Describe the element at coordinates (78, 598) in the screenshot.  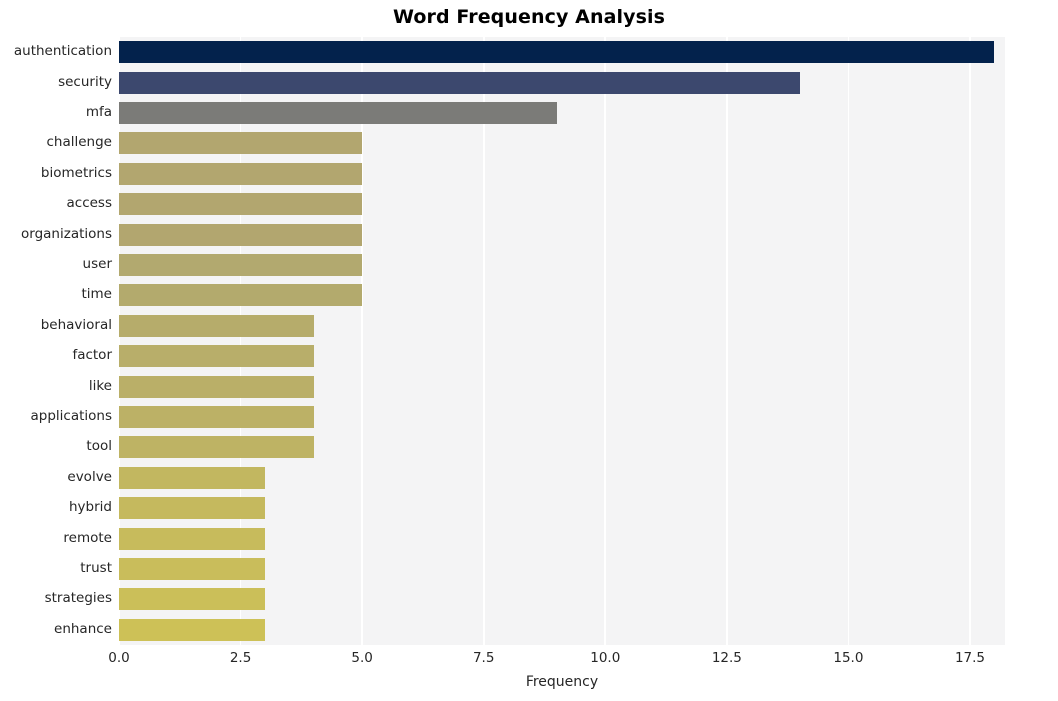
I see `y-tick-label-strategies: strategies` at that location.